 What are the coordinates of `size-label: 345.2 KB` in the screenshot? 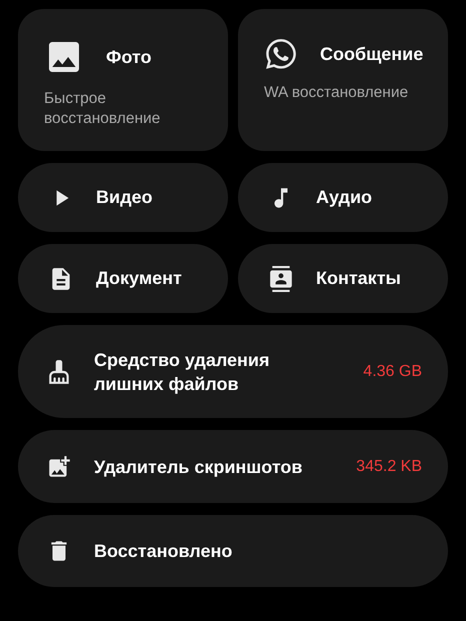 It's located at (389, 467).